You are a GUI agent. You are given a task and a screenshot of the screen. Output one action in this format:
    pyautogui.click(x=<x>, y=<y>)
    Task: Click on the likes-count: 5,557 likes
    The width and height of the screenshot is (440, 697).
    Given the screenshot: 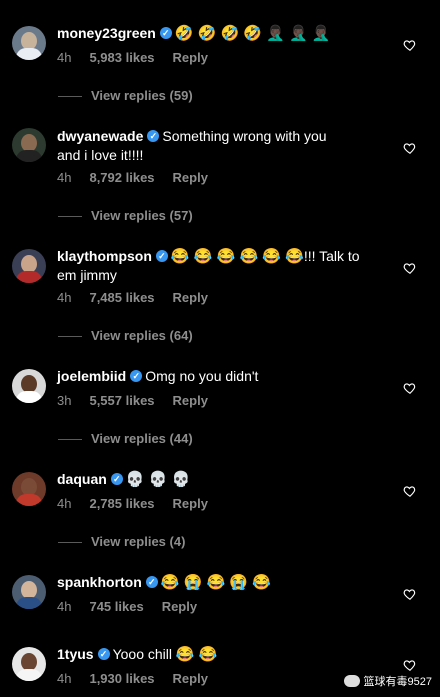 What is the action you would take?
    pyautogui.click(x=121, y=400)
    